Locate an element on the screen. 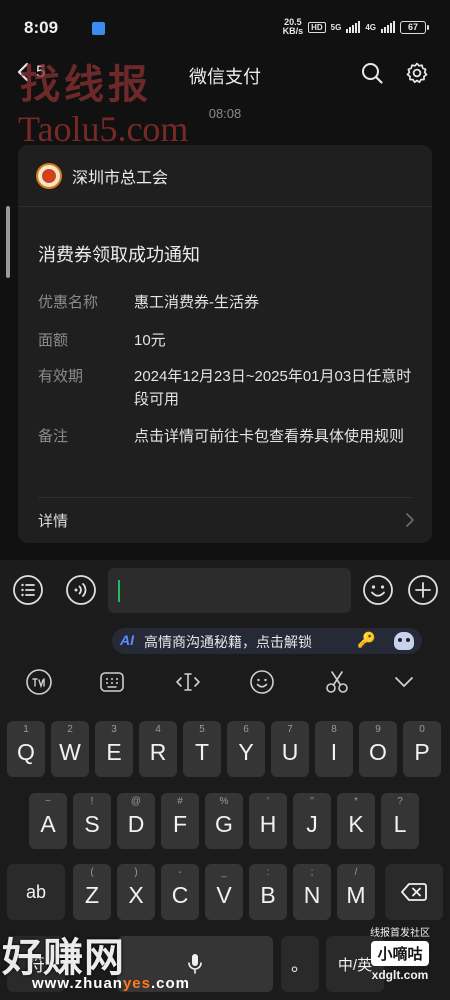 Image resolution: width=450 pixels, height=1000 pixels. watermark-url-highlight: yes is located at coordinates (136, 983).